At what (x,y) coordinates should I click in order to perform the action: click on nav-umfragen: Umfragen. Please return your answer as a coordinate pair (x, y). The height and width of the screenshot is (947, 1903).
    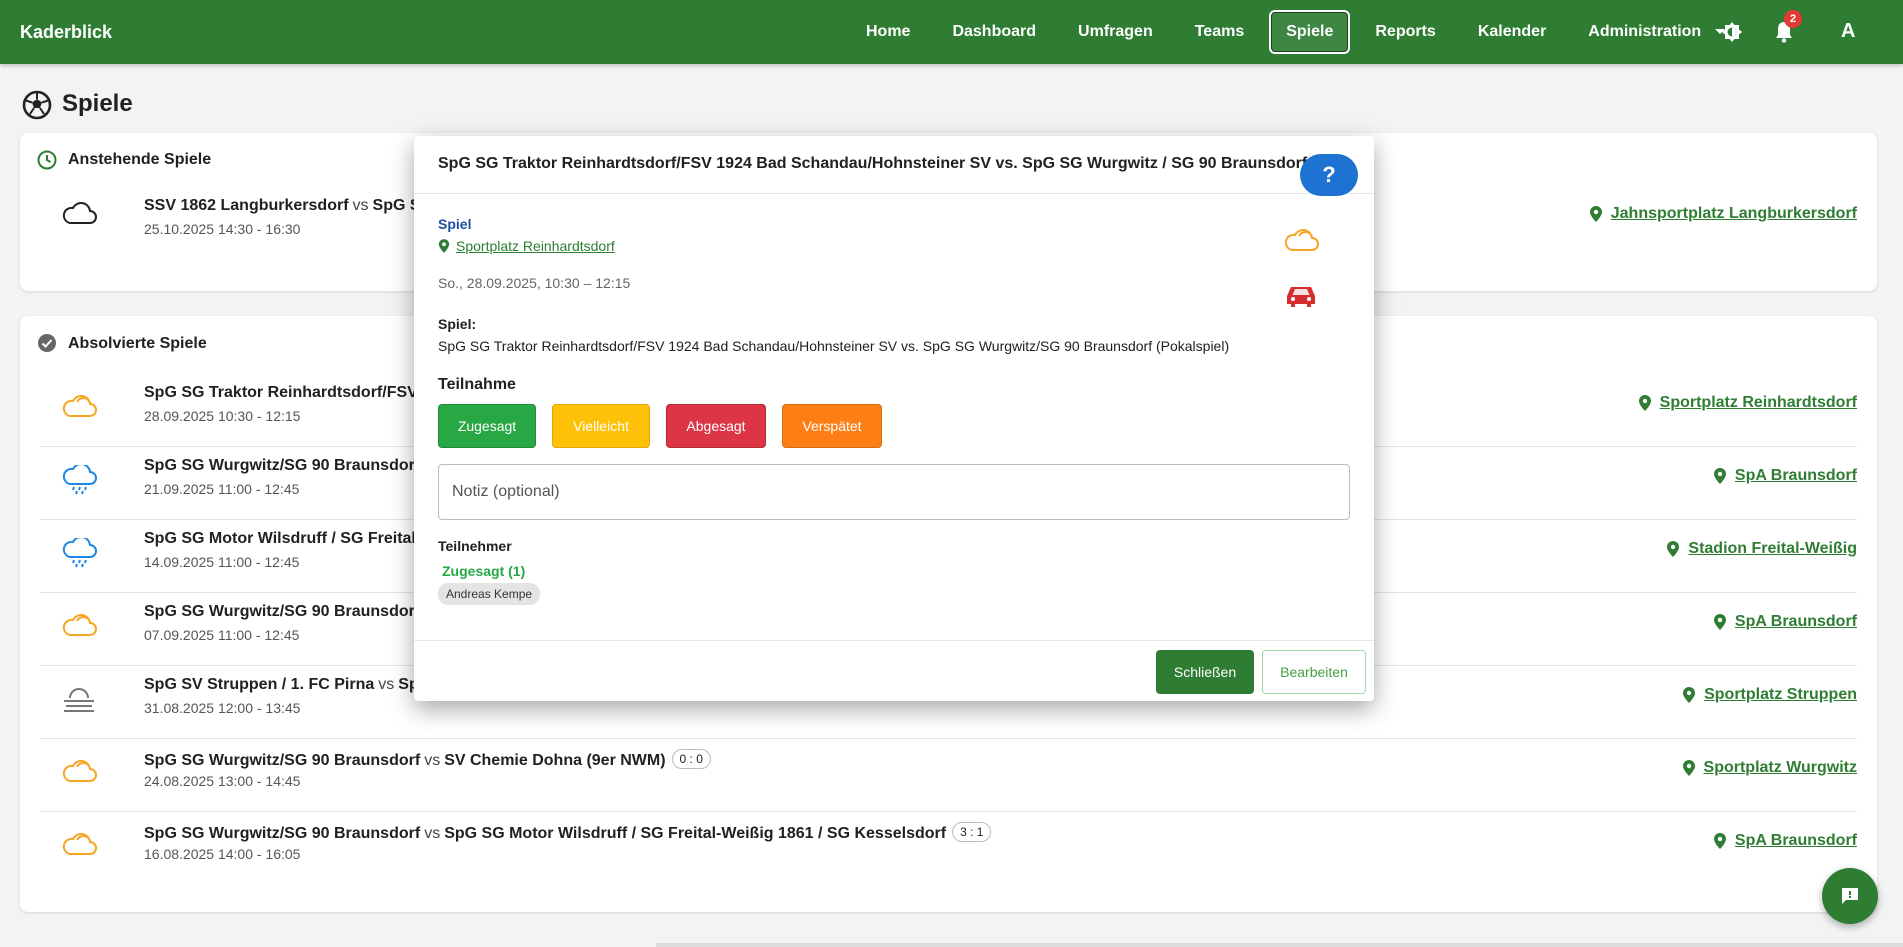
    Looking at the image, I should click on (1115, 32).